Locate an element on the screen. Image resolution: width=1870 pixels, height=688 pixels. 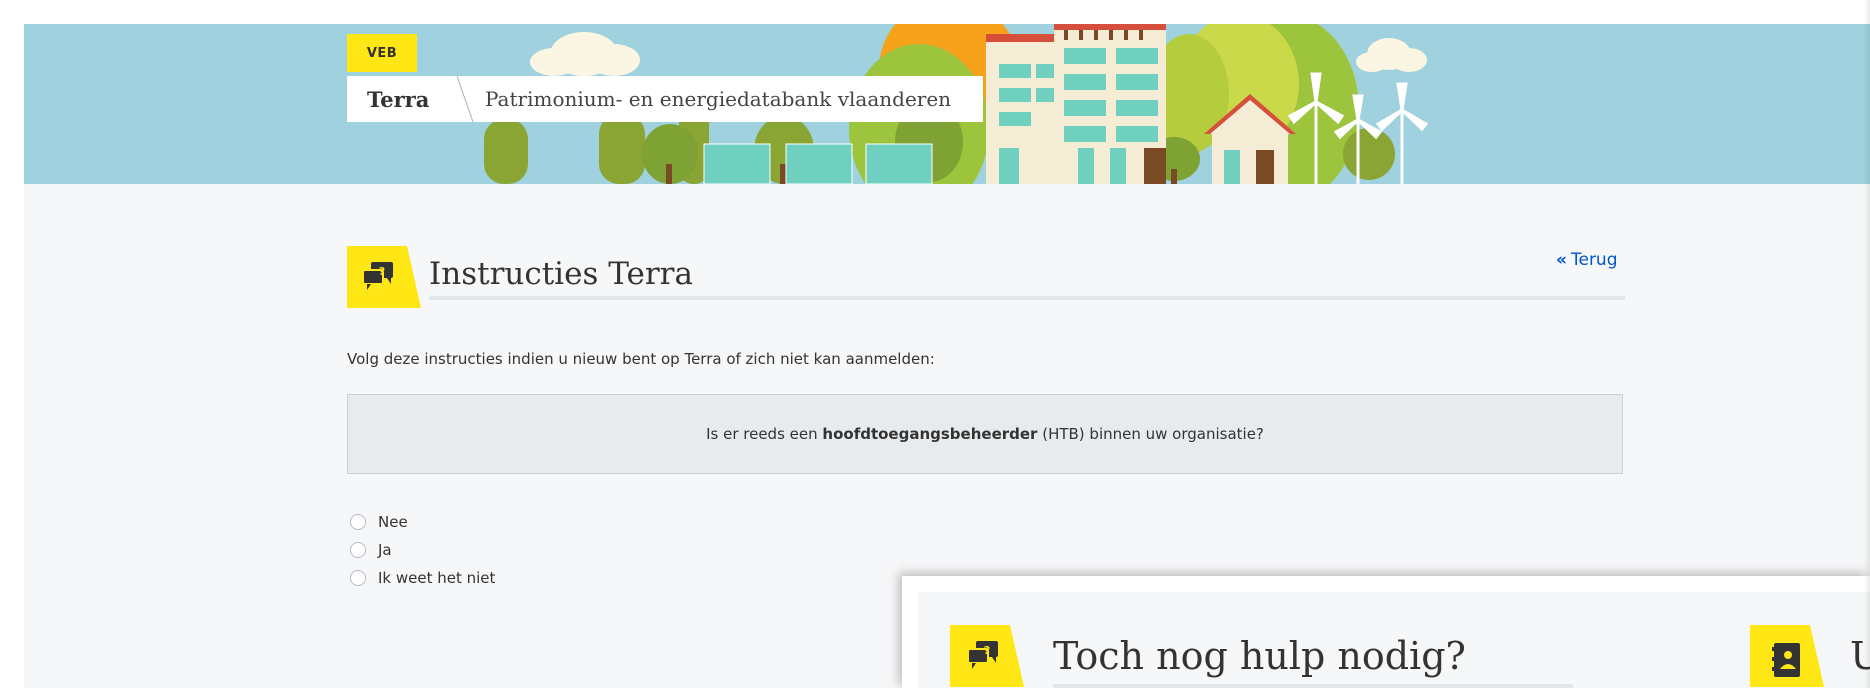
answer-options: Nee Ja Ik weet het niet is located at coordinates (422, 550).